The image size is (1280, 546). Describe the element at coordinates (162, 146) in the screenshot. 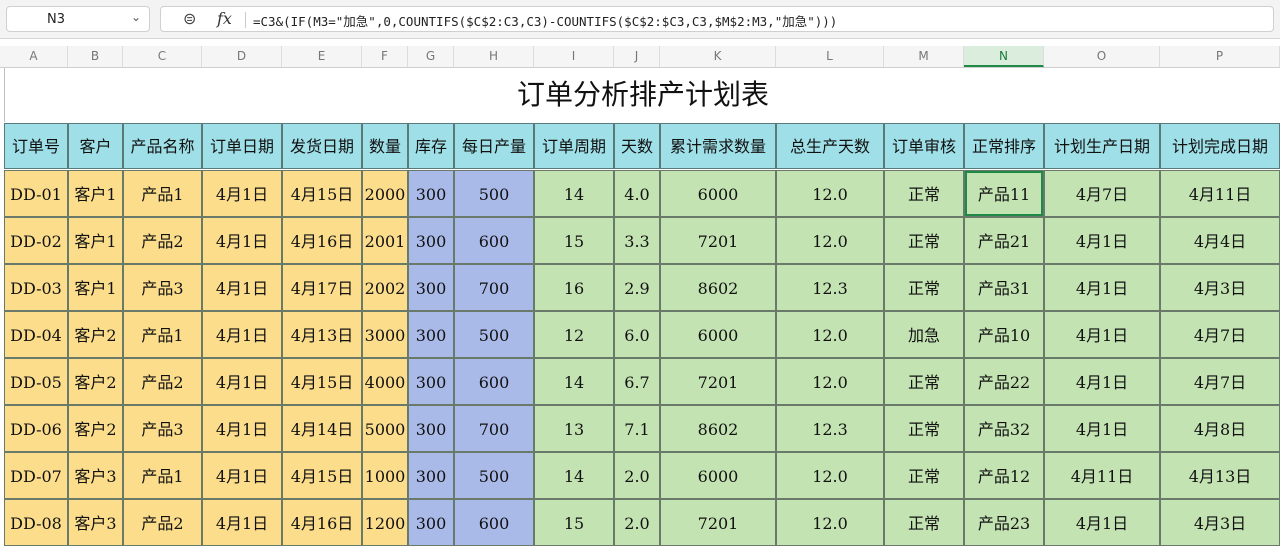

I see `header-cell: 产品名称` at that location.